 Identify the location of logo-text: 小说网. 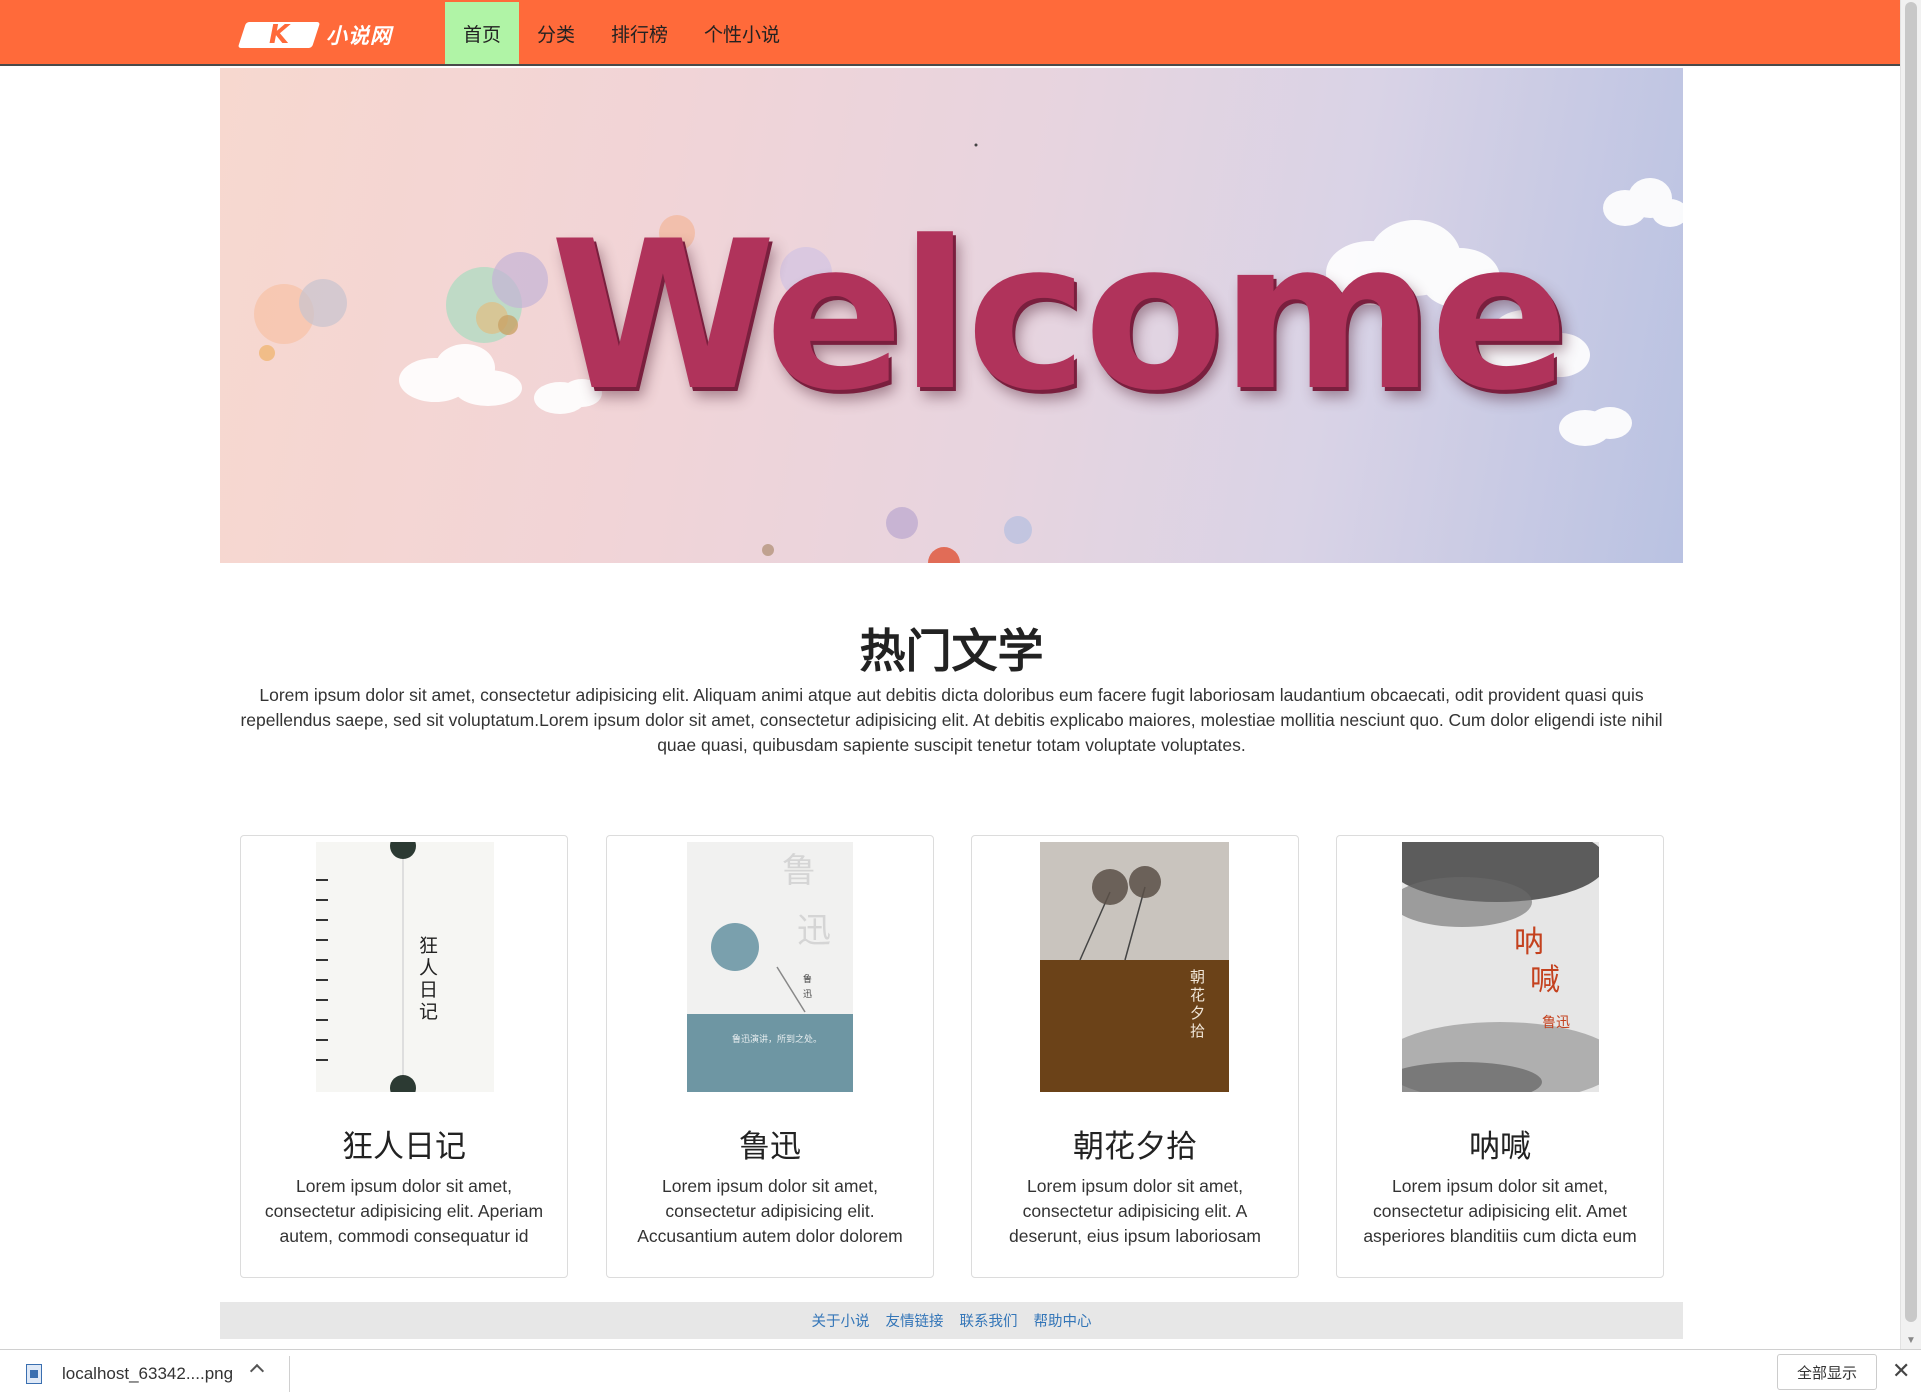
(359, 36).